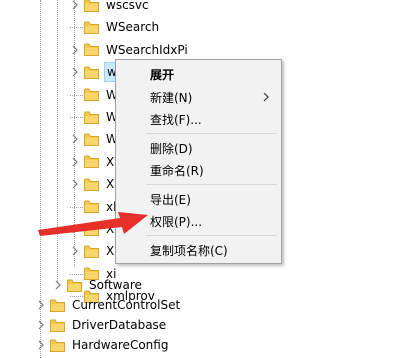  Describe the element at coordinates (198, 148) in the screenshot. I see `menu-item-delete: 删除(D)` at that location.